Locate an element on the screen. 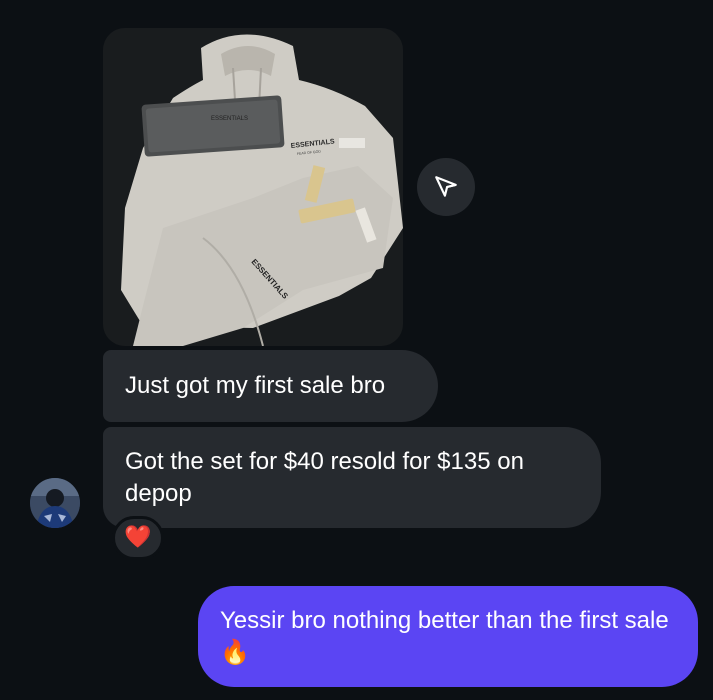 This screenshot has width=713, height=700. message-reaction: ❤️ is located at coordinates (138, 538).